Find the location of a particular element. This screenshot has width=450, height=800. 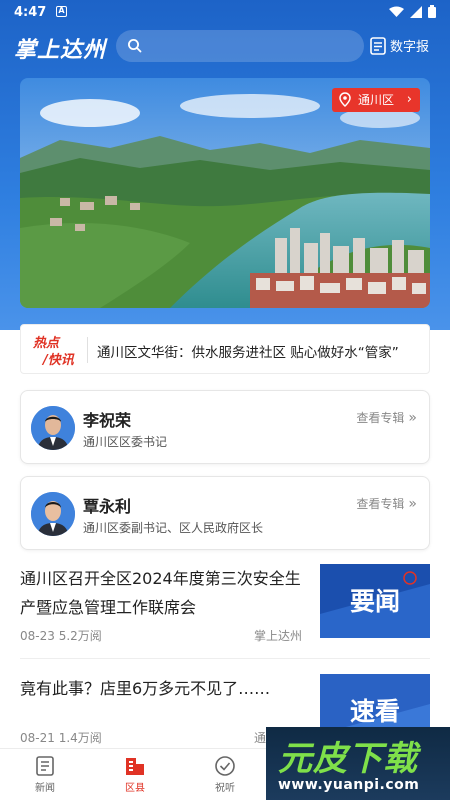

official-card: 覃永利 通川区委副书记、区人民政府区长 查看专辑» is located at coordinates (225, 513).